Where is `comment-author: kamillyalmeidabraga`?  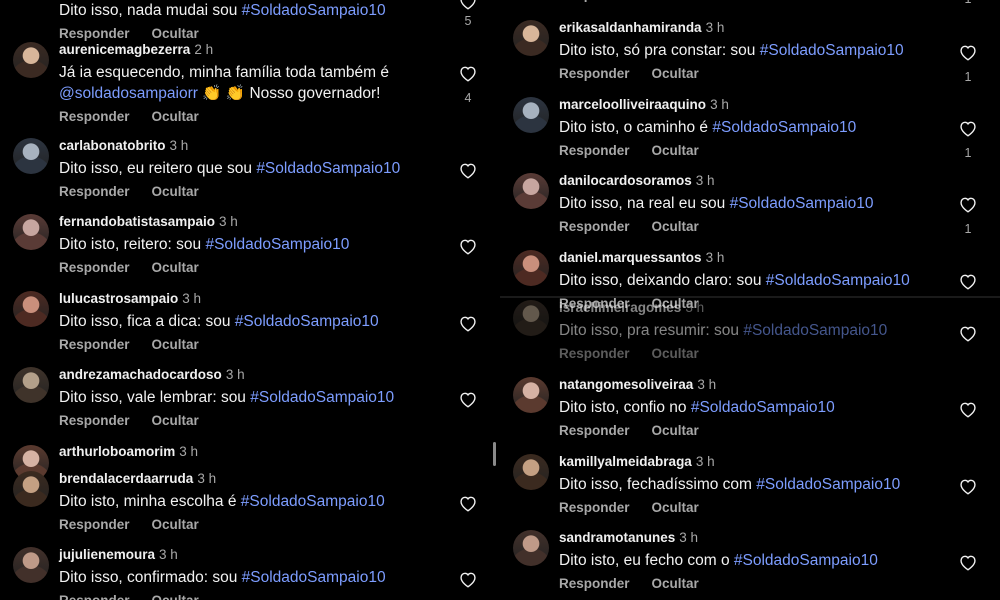 comment-author: kamillyalmeidabraga is located at coordinates (625, 461).